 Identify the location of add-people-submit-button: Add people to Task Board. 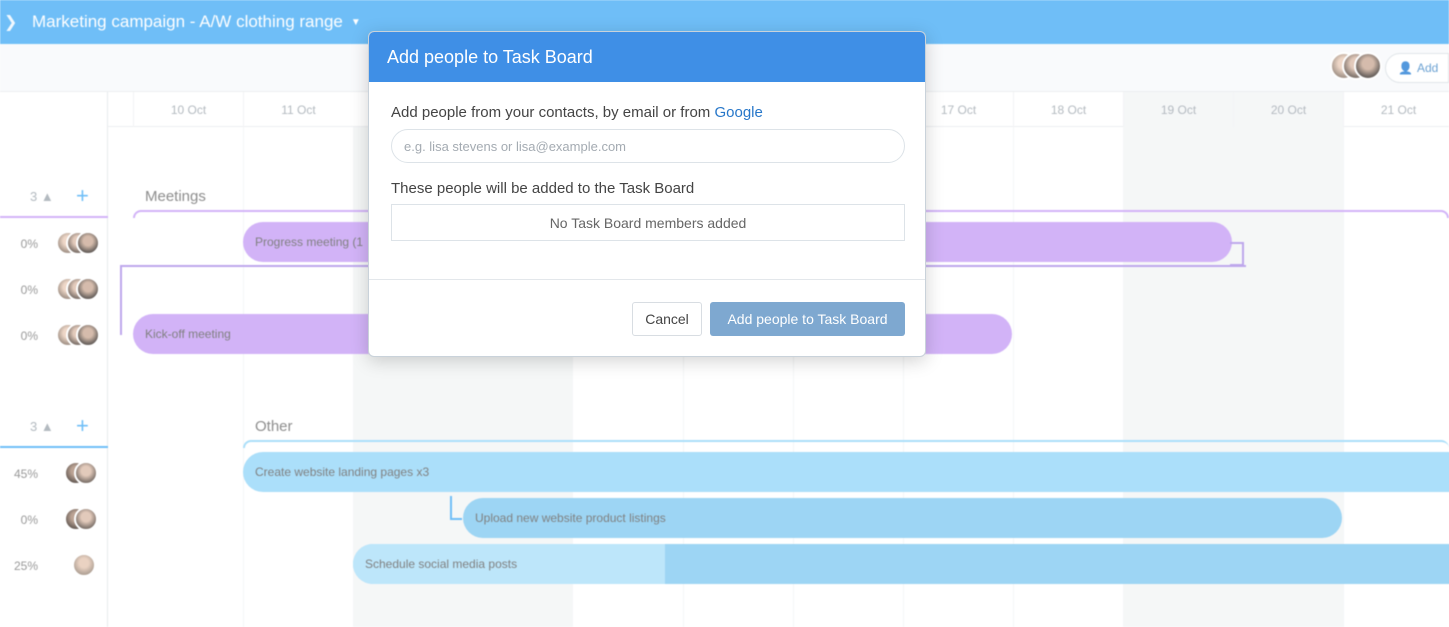
(807, 319).